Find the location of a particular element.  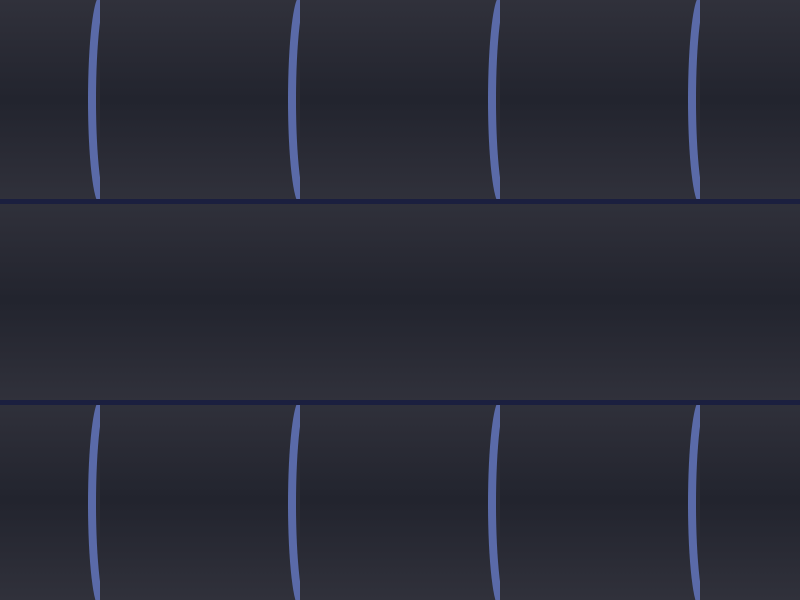

top-divider-line is located at coordinates (400, 201).